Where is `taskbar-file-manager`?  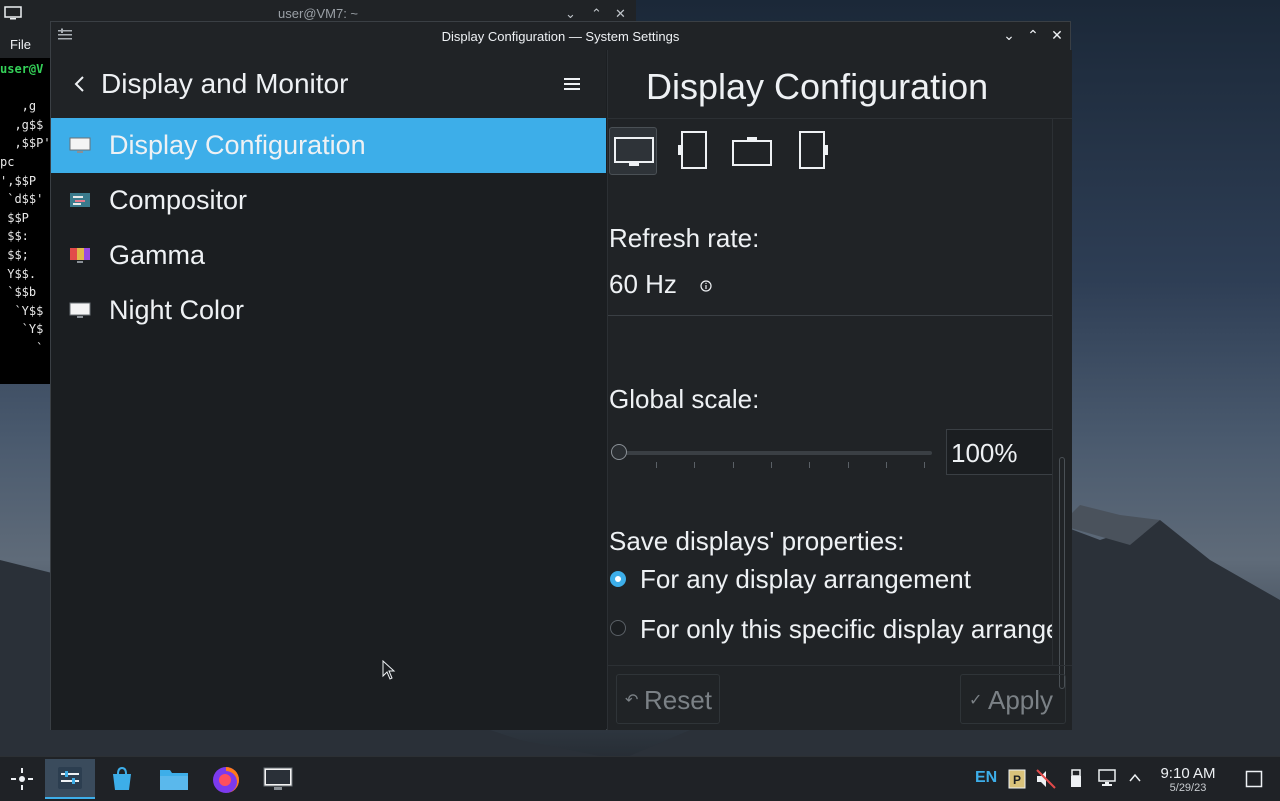
taskbar-file-manager is located at coordinates (174, 779).